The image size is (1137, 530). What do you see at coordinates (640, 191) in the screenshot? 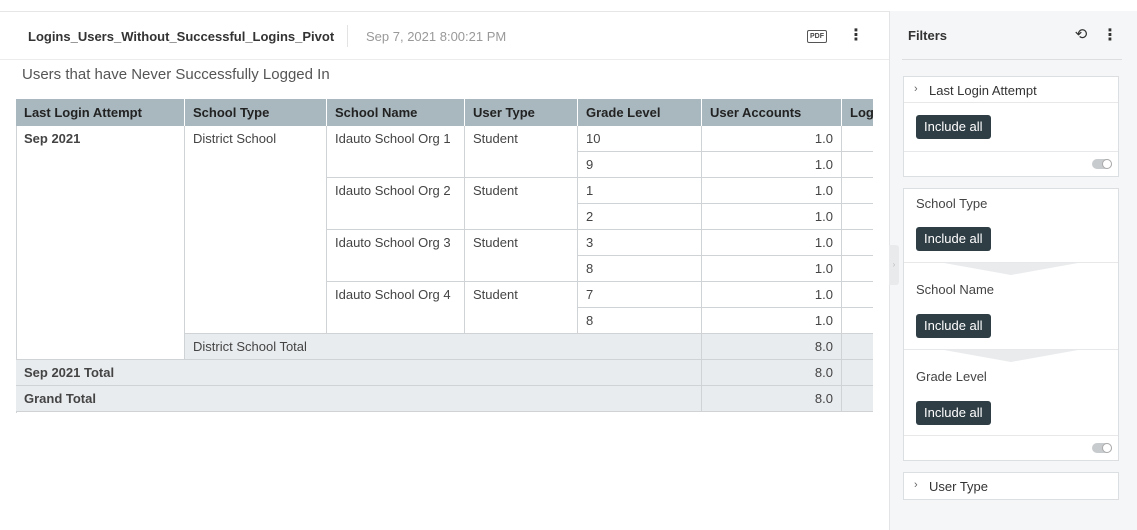
I see `cell-grade-level: 1` at bounding box center [640, 191].